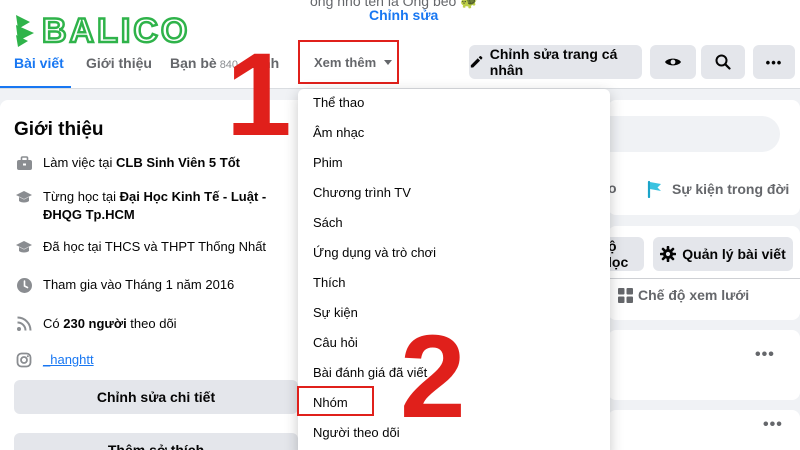 The image size is (800, 450). What do you see at coordinates (704, 273) in the screenshot?
I see `posts-filter-card: ộ lọc Quản lý bài viết Chế độ xem lưới` at bounding box center [704, 273].